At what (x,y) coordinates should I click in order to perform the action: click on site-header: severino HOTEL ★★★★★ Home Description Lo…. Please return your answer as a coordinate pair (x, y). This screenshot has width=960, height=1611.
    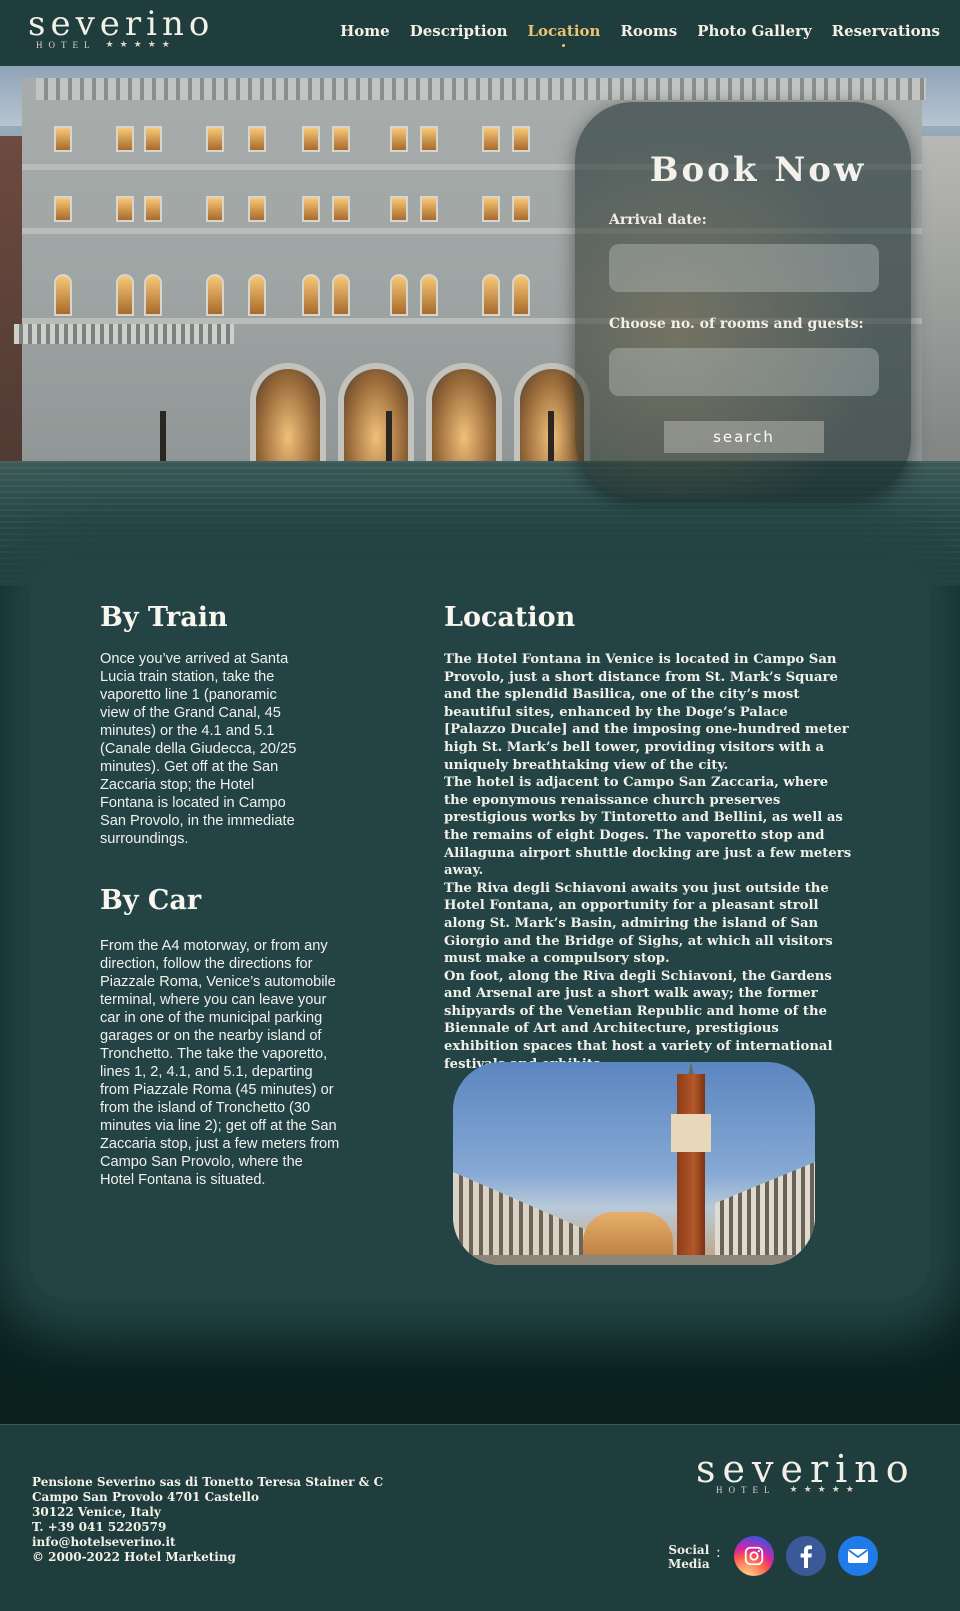
    Looking at the image, I should click on (480, 33).